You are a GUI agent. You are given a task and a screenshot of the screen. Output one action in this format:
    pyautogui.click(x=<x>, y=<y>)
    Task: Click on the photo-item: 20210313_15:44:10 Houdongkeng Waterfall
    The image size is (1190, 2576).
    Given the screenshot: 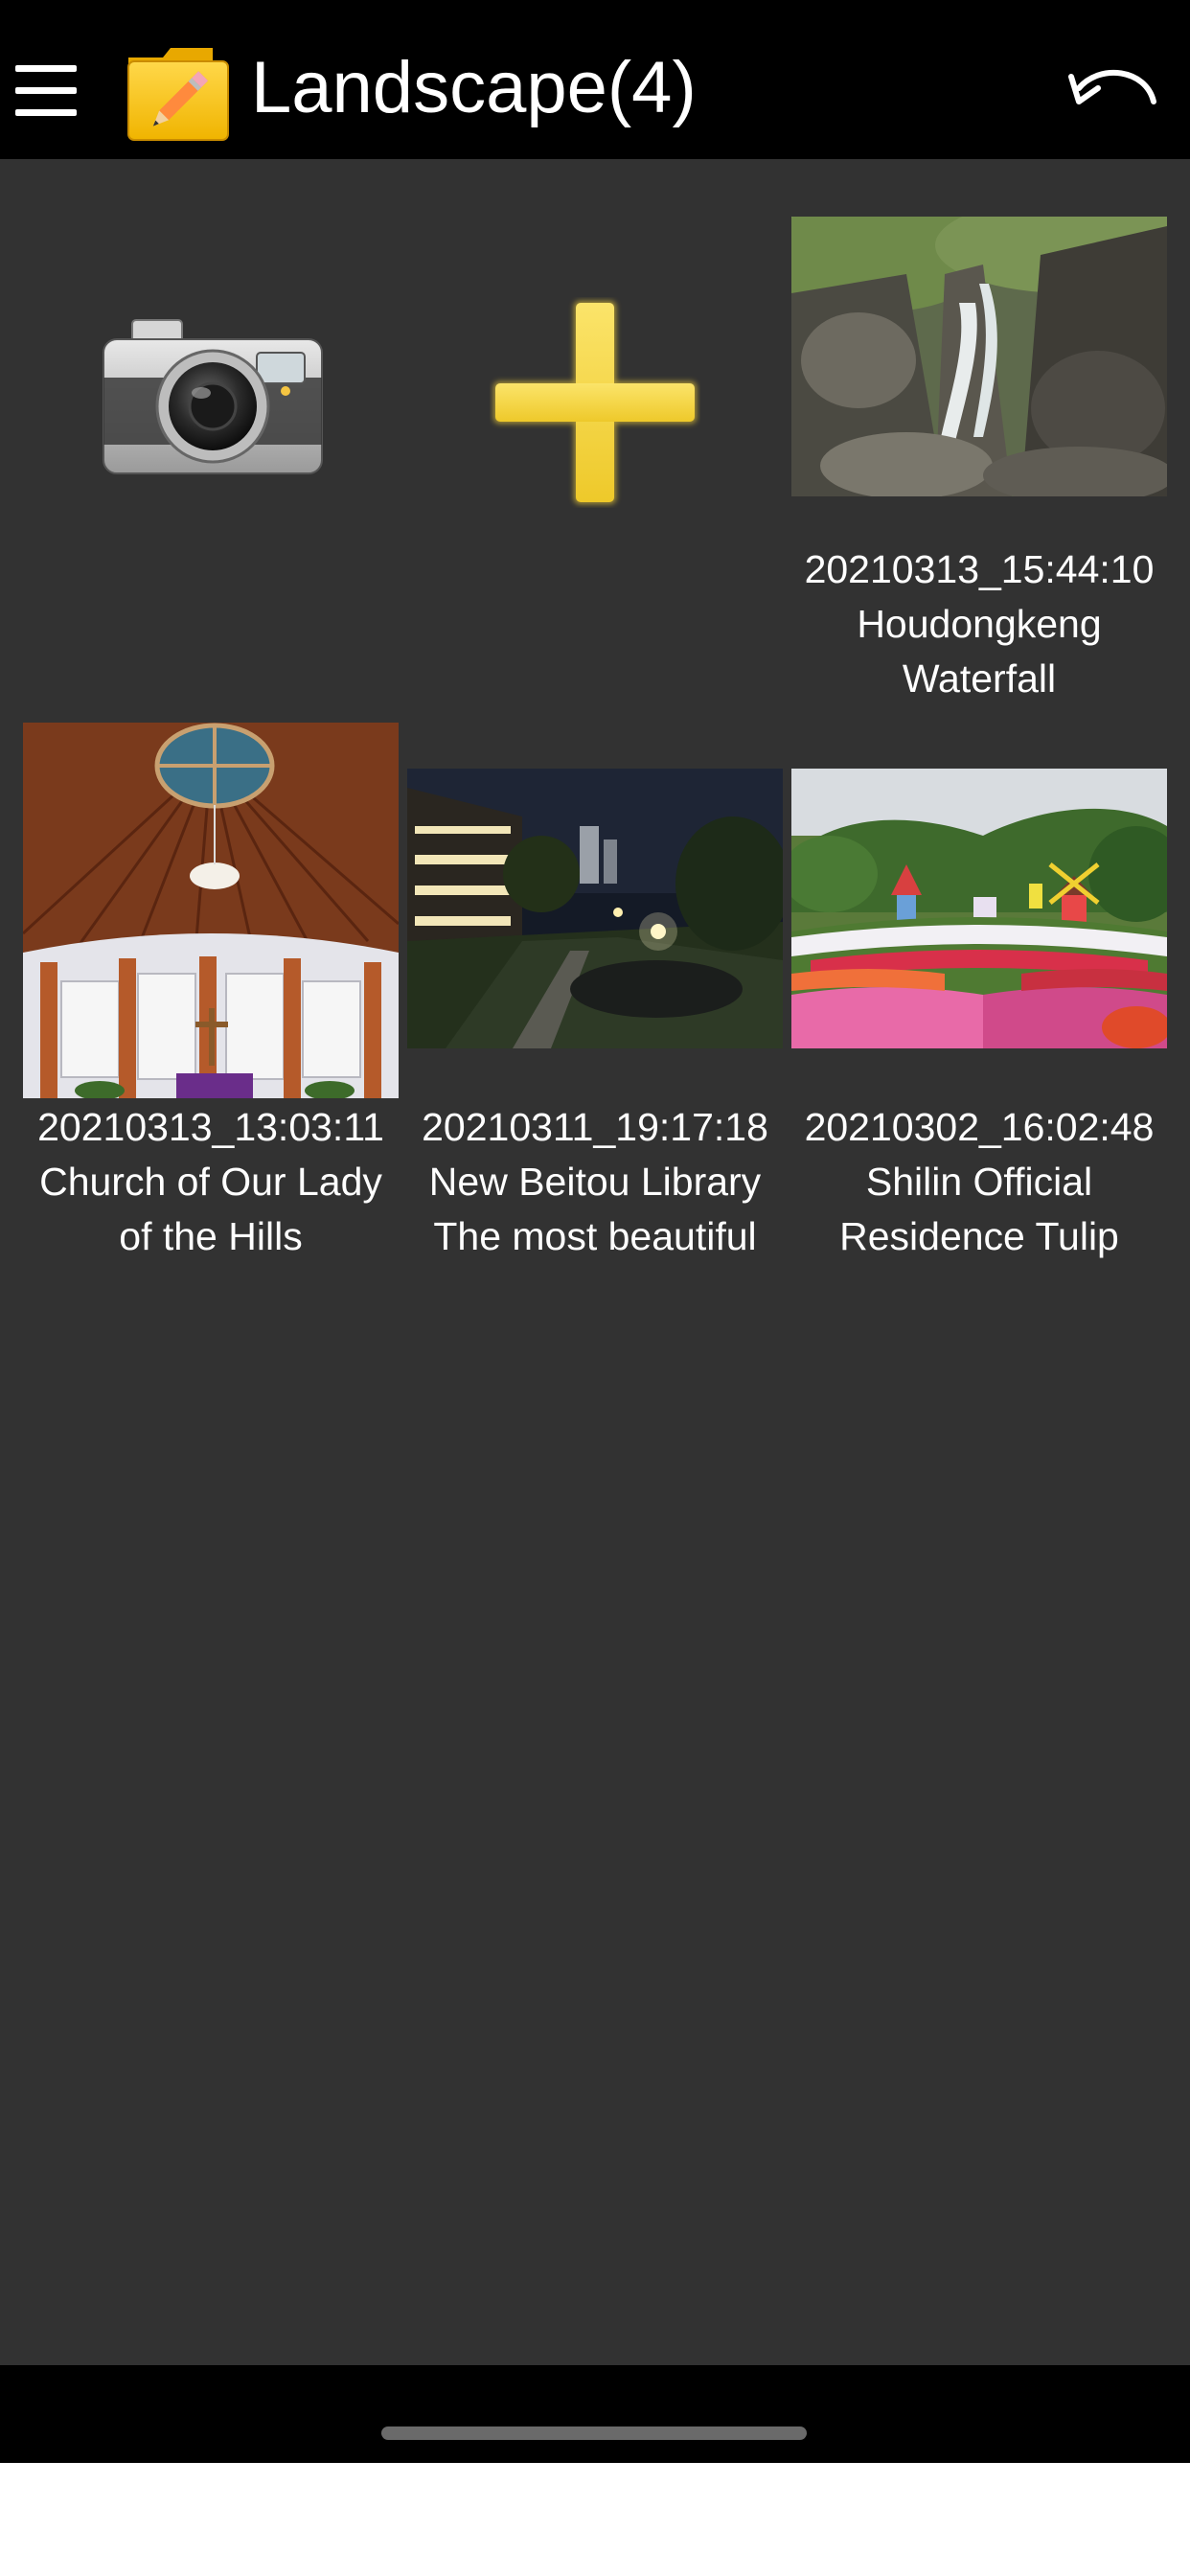 What is the action you would take?
    pyautogui.click(x=979, y=461)
    